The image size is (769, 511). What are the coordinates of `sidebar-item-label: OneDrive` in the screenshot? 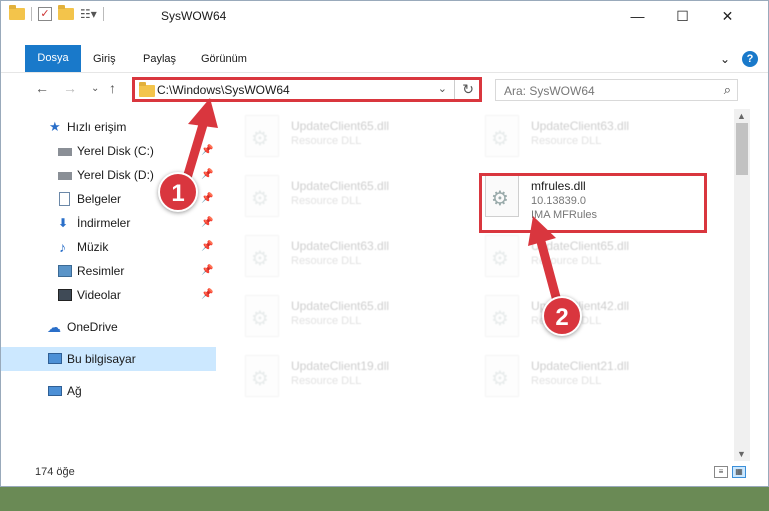 It's located at (92, 327).